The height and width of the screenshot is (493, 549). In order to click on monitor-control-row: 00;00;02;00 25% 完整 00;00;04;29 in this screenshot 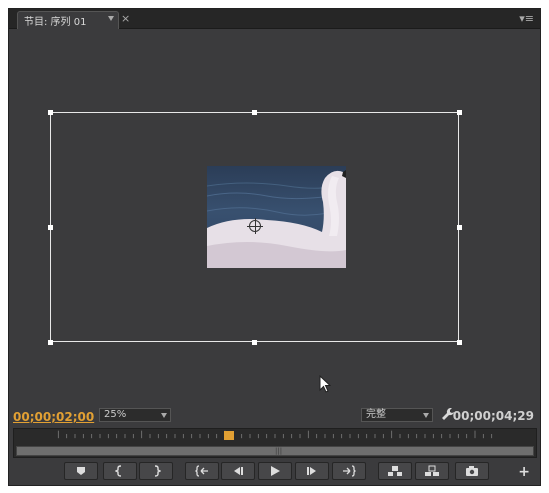, I will do `click(274, 417)`.